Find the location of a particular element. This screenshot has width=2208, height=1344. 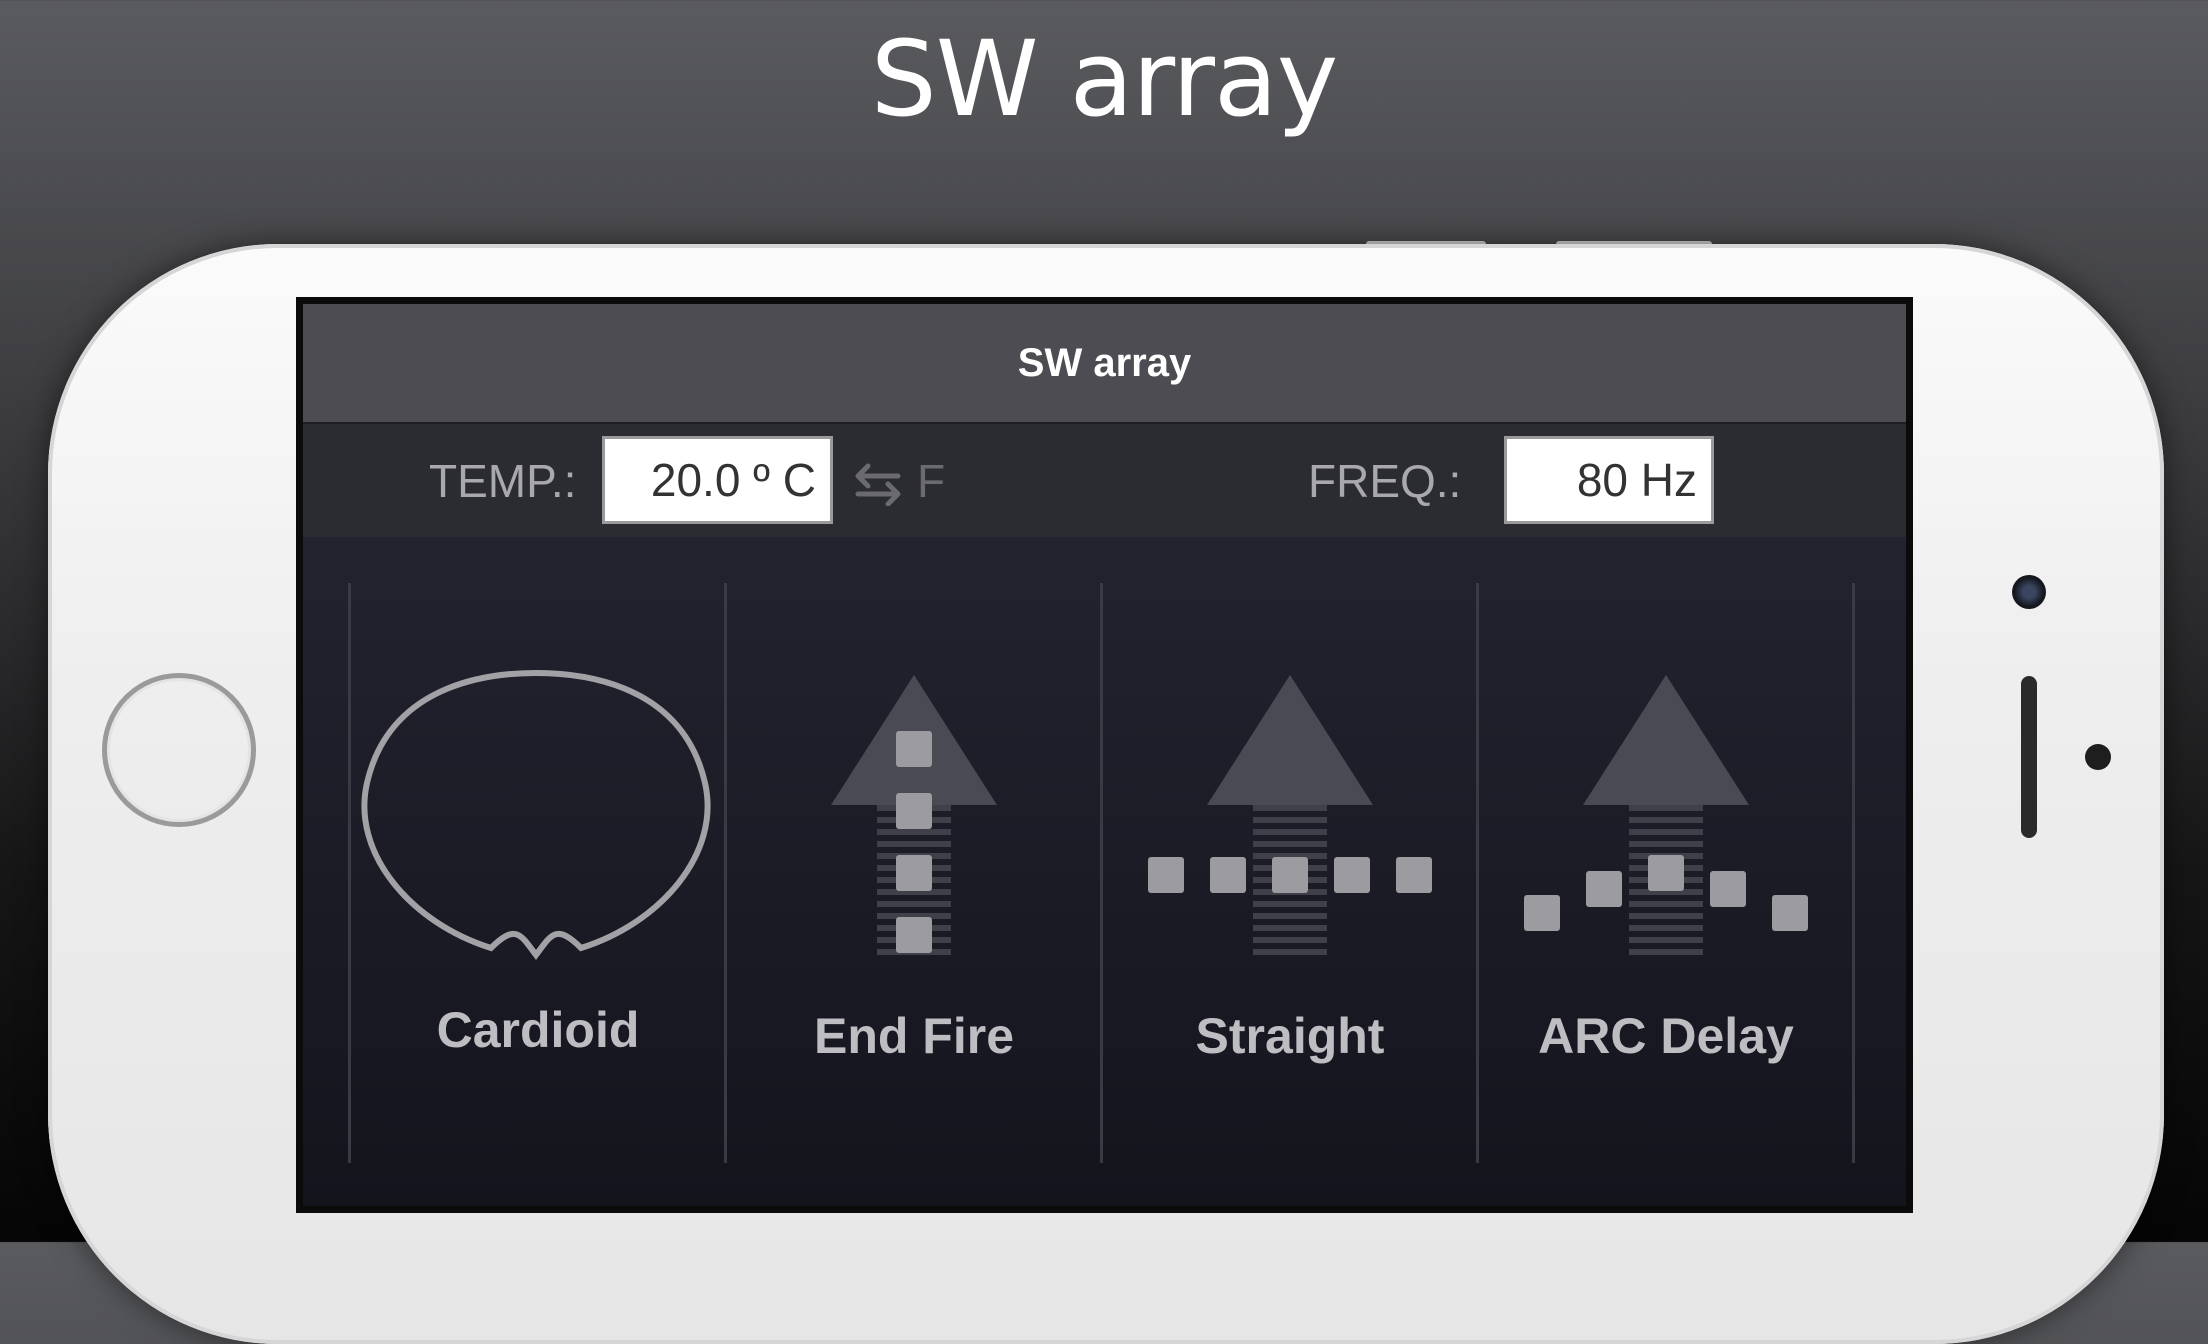

mode-arc-delay: ARC Delay is located at coordinates (1666, 873).